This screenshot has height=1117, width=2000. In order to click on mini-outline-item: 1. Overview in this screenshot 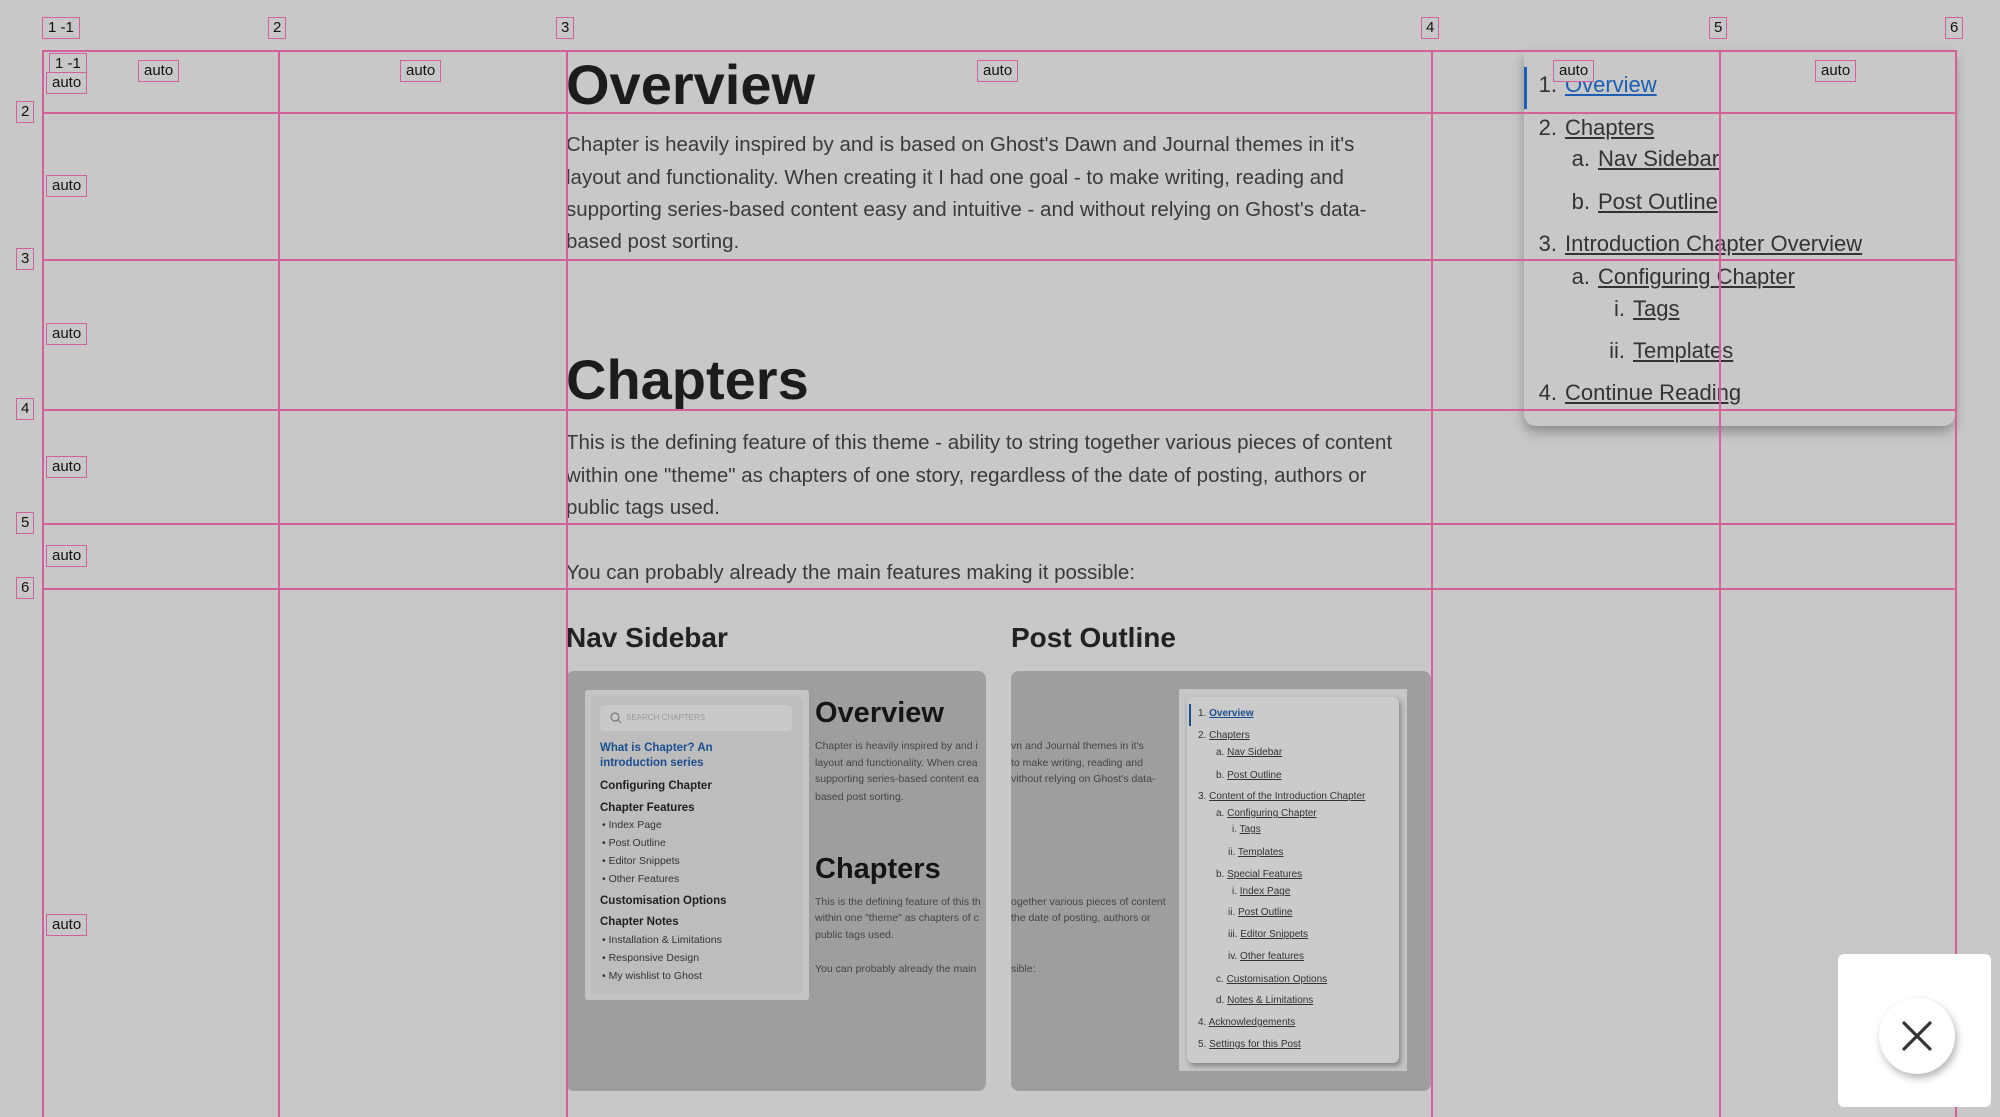, I will do `click(1226, 713)`.